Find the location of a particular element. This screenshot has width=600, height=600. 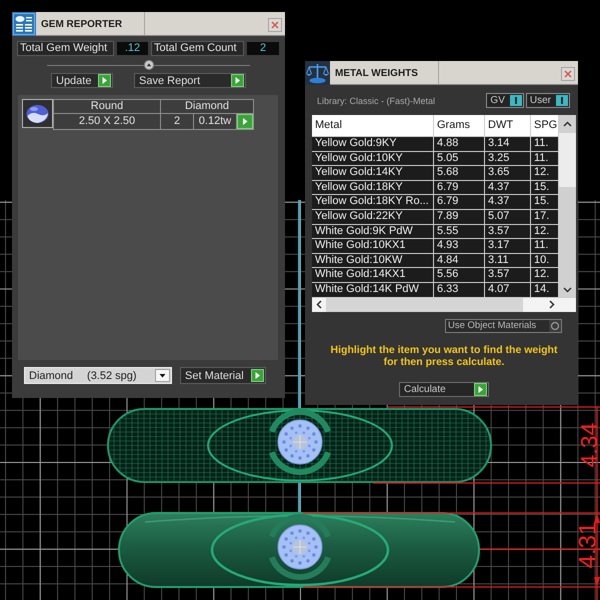

table-cell: 4.93 is located at coordinates (459, 246).